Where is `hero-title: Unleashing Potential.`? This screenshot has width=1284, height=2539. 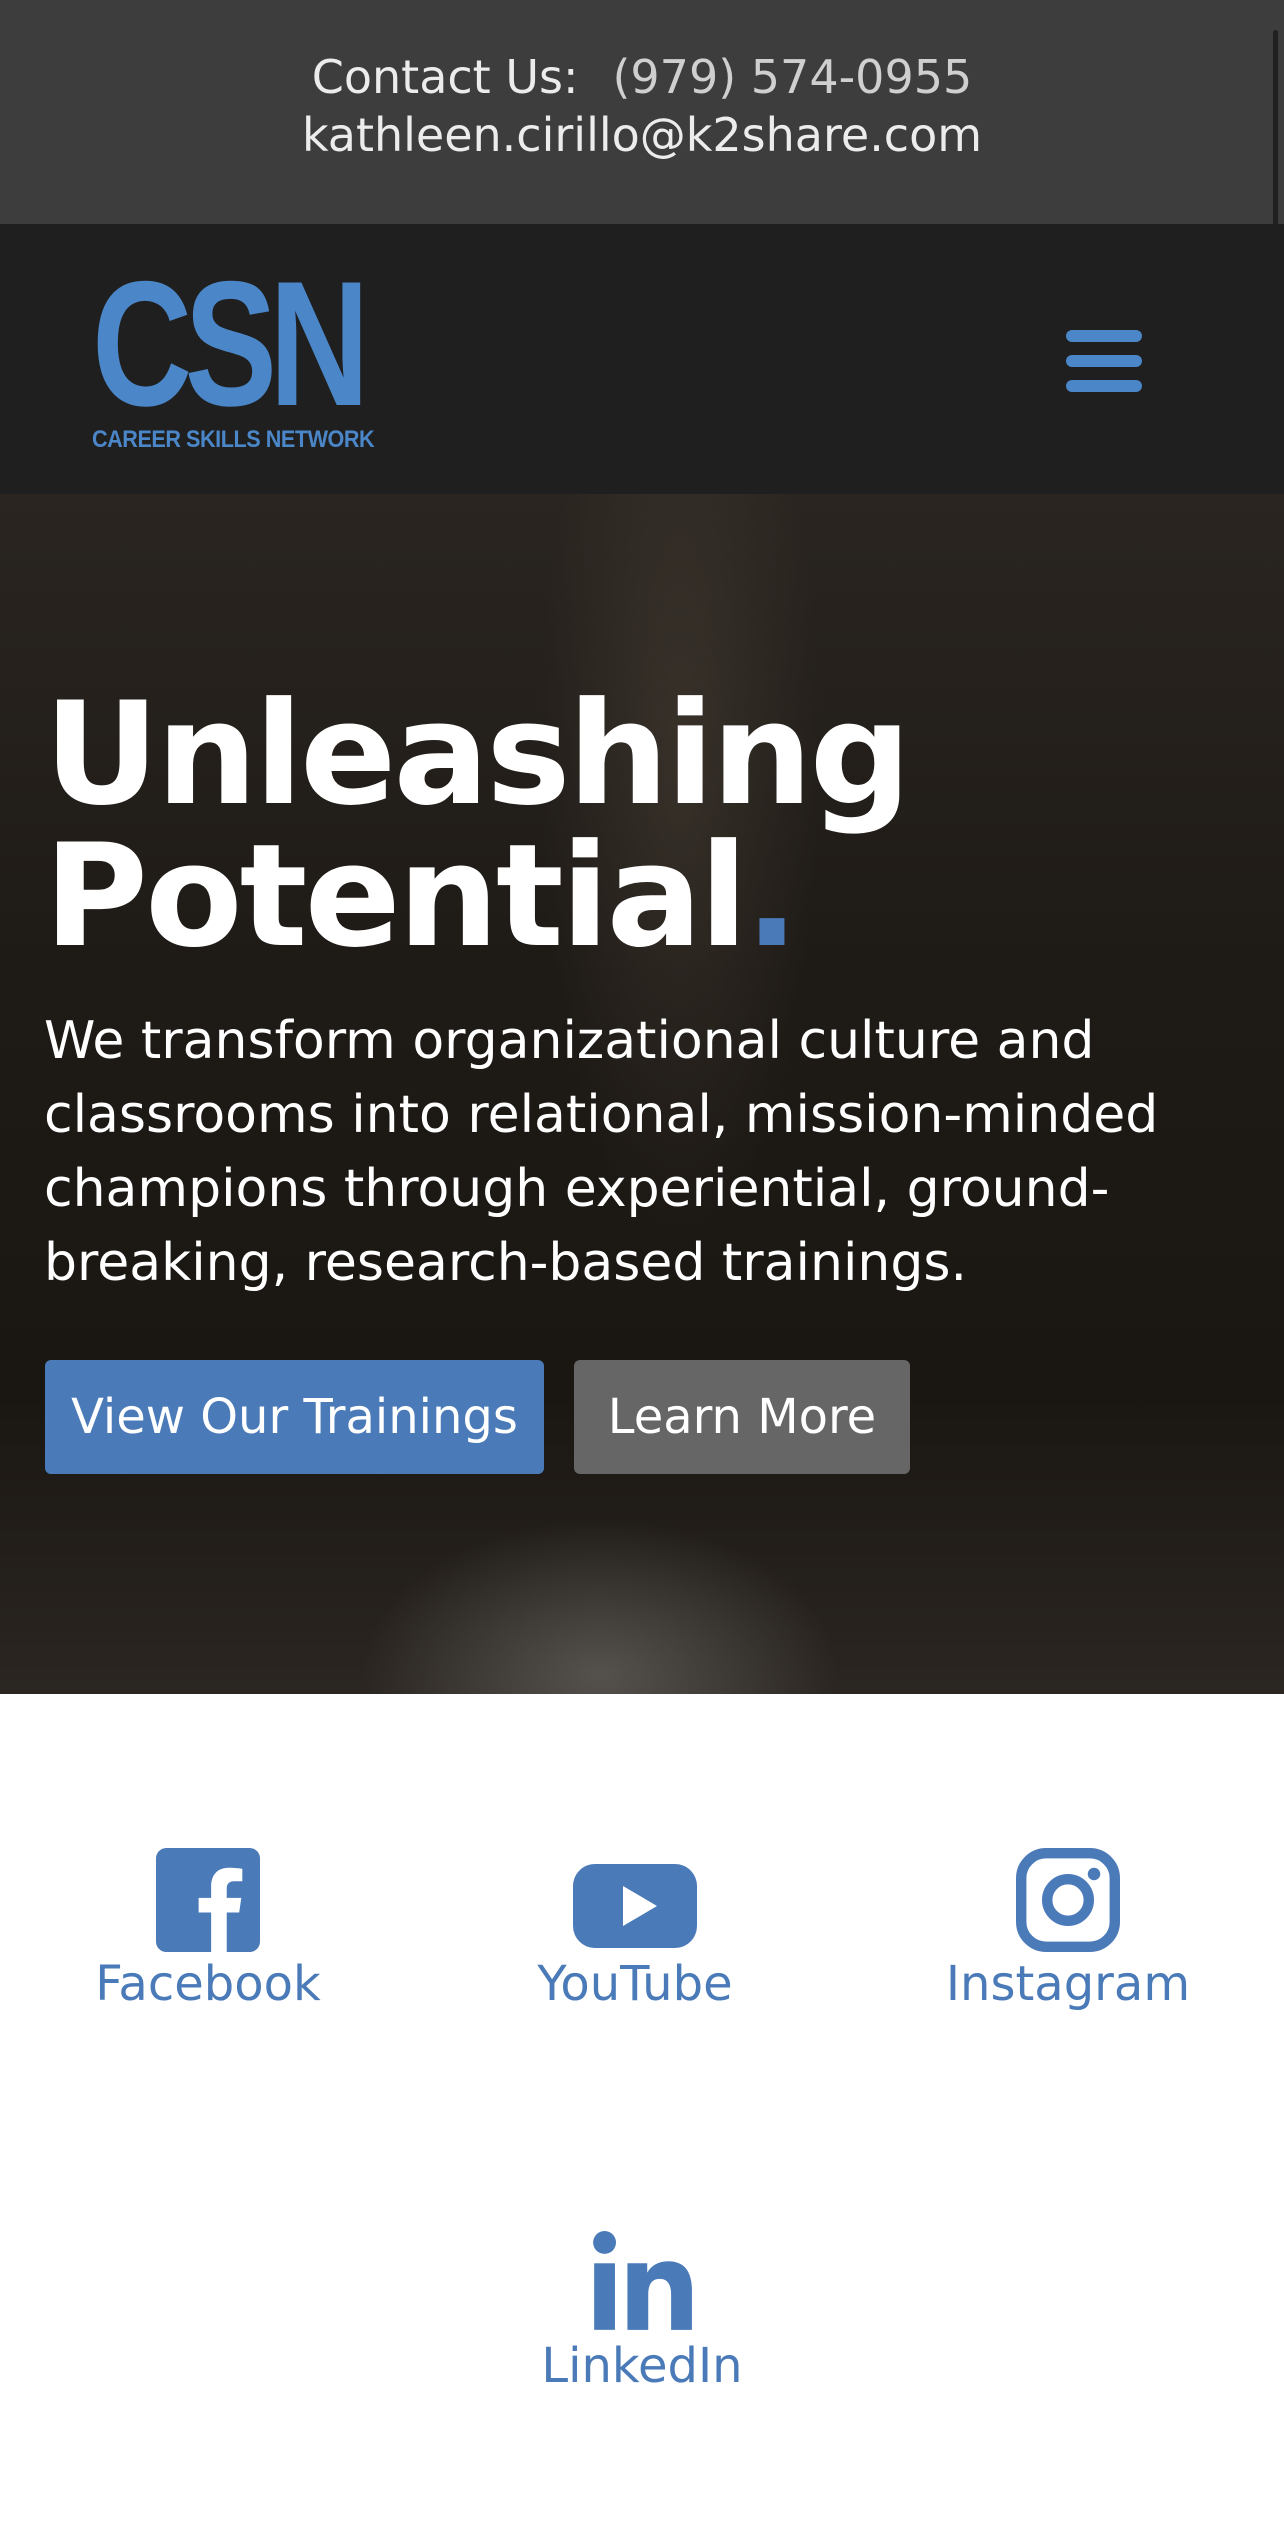 hero-title: Unleashing Potential. is located at coordinates (477, 826).